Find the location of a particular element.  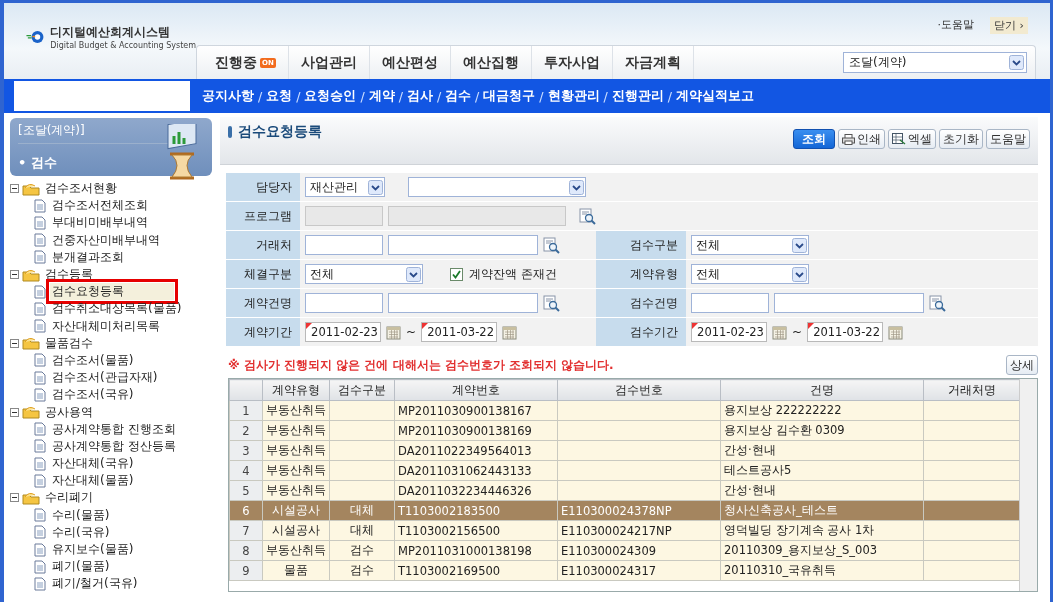

tree-item: 유지보수(물품) is located at coordinates (93, 550).